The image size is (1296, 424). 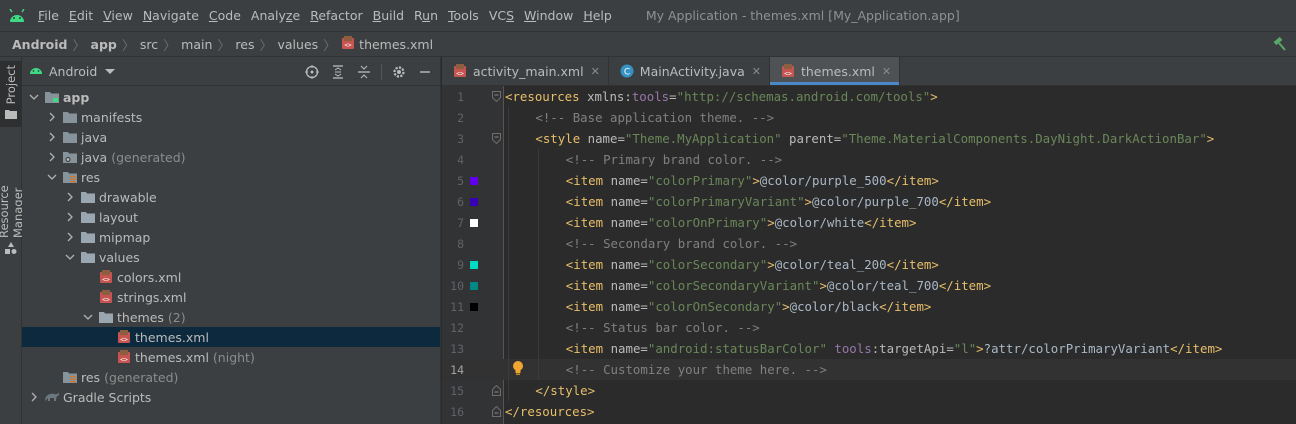 I want to click on code-token: </item>, so click(x=912, y=264).